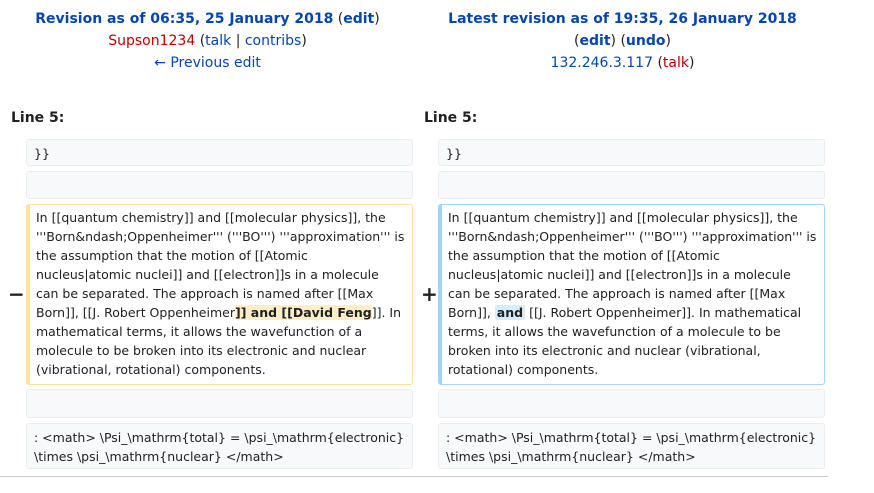 Image resolution: width=874 pixels, height=493 pixels. I want to click on ip-talk-link: talk, so click(676, 63).